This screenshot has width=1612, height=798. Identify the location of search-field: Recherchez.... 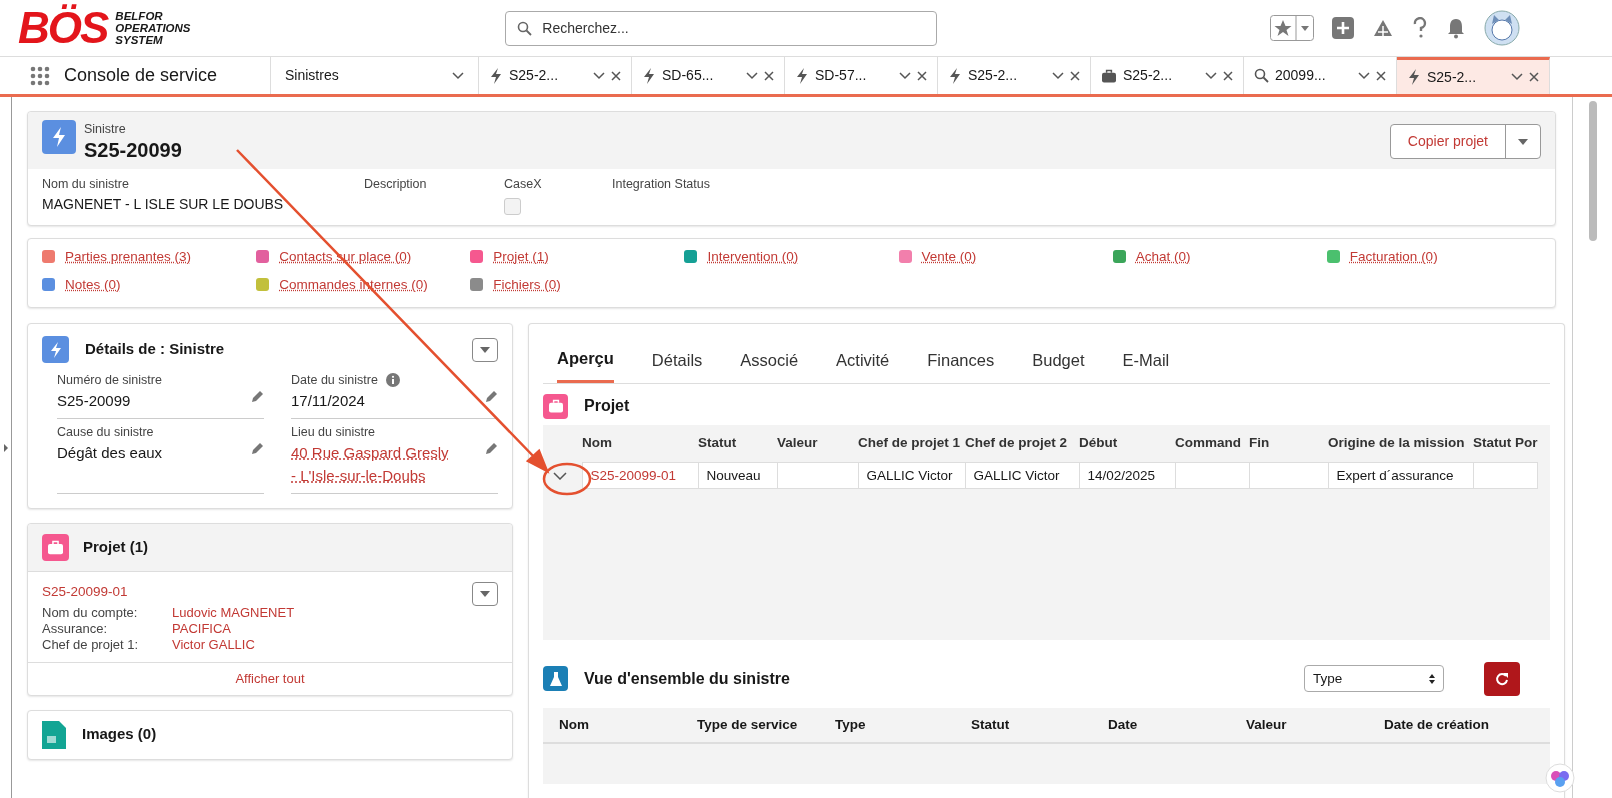
(721, 28).